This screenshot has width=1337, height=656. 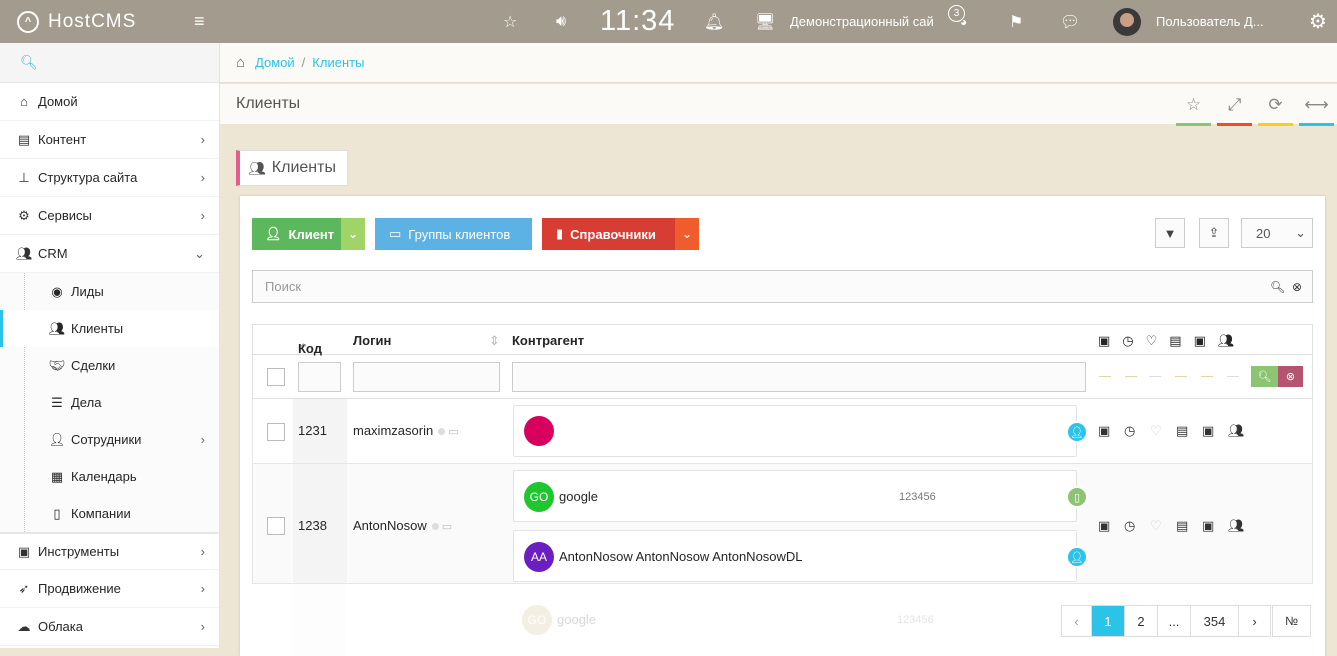 I want to click on contractor-card: AA AntonNosow AntonNosow AntonNosowDL 👤︎, so click(x=800, y=556).